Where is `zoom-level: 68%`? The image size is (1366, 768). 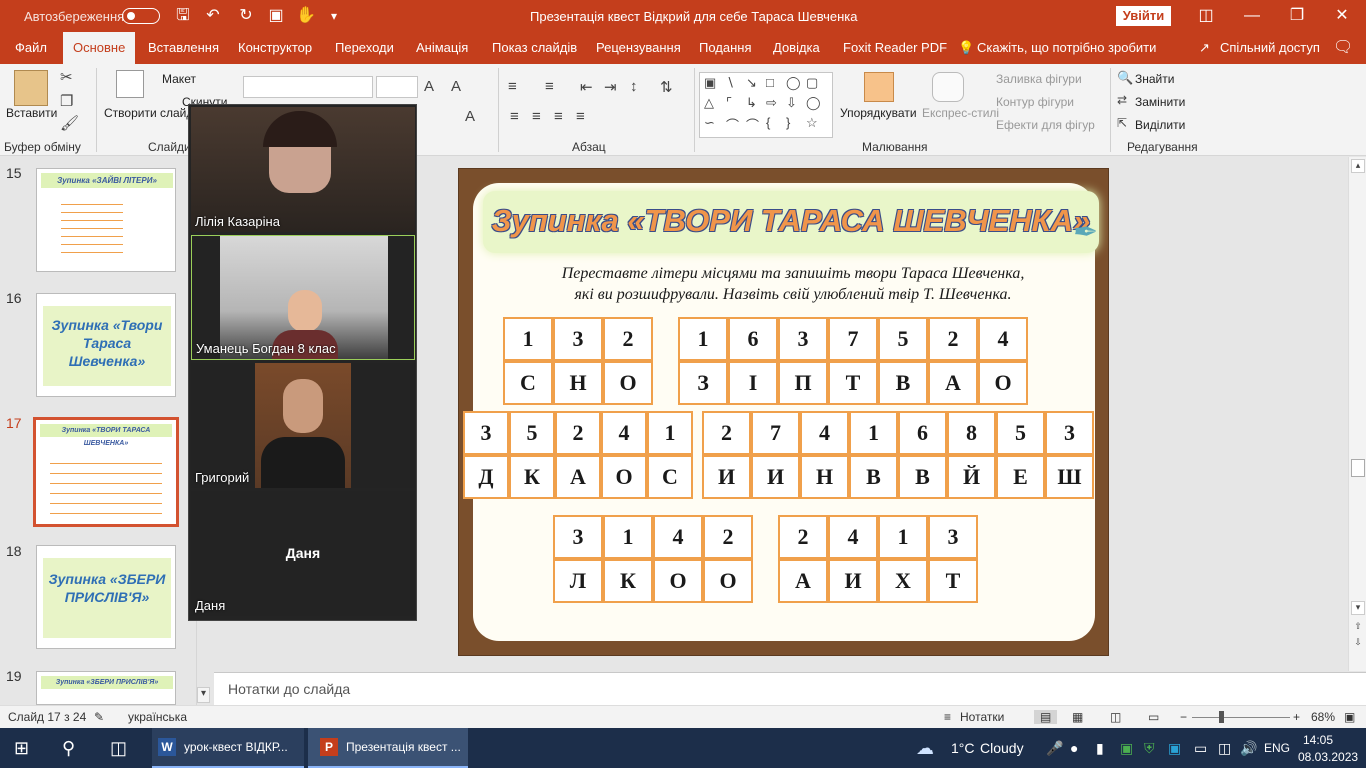 zoom-level: 68% is located at coordinates (1323, 717).